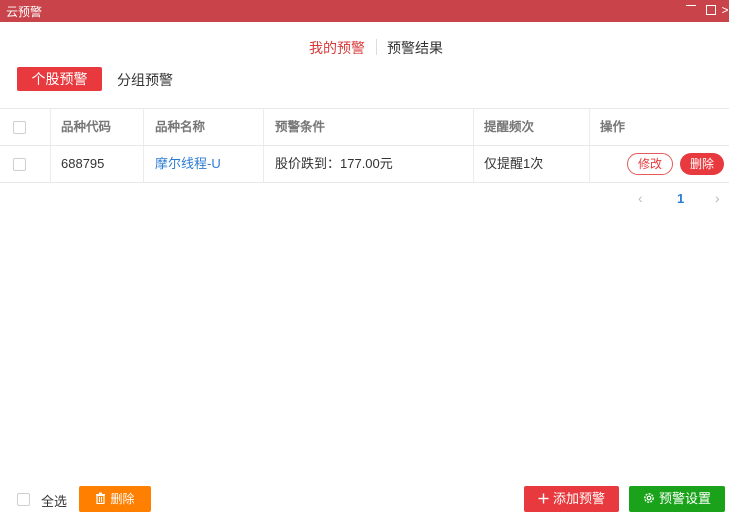 The image size is (729, 517). Describe the element at coordinates (649, 499) in the screenshot. I see `gear-icon` at that location.